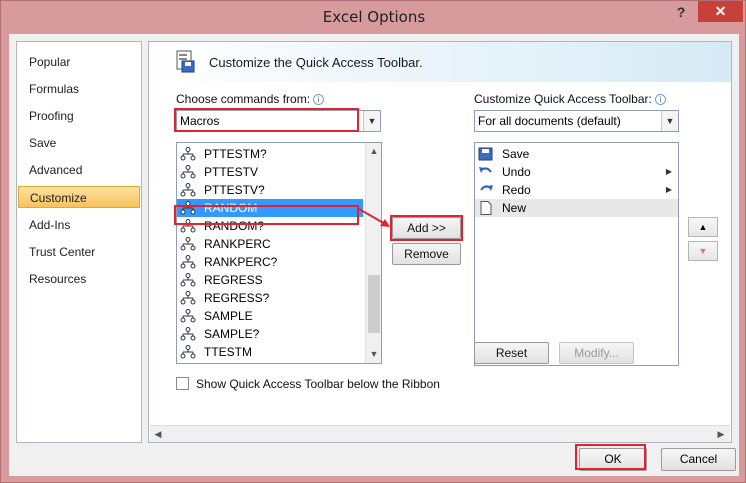  I want to click on redo-icon, so click(486, 190).